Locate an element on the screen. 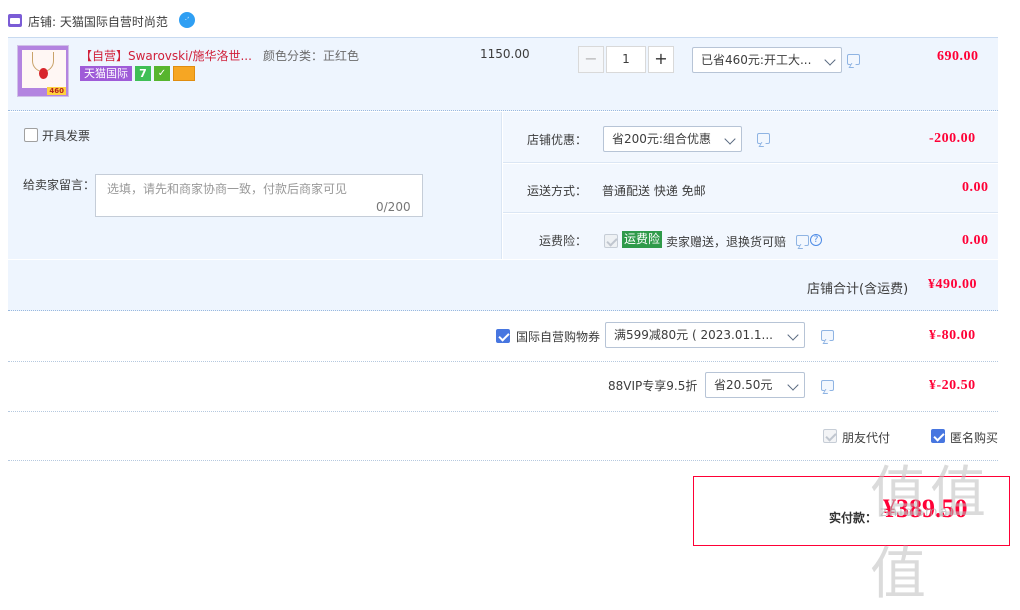 This screenshot has height=610, width=1020. vip-label: 88VIP专享9.5折 is located at coordinates (653, 386).